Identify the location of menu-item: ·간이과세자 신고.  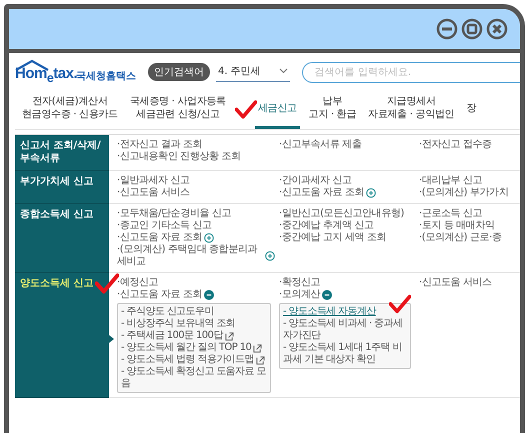
(315, 181).